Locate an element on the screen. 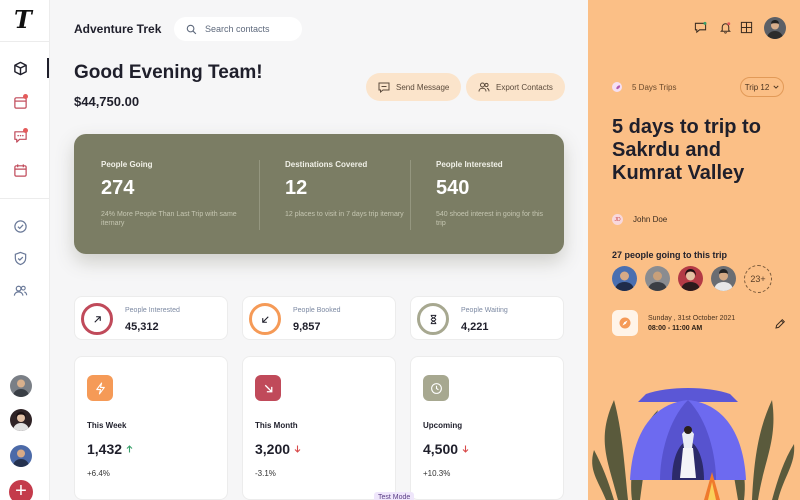 The height and width of the screenshot is (500, 800). trip-selector: Trip 12 is located at coordinates (762, 87).